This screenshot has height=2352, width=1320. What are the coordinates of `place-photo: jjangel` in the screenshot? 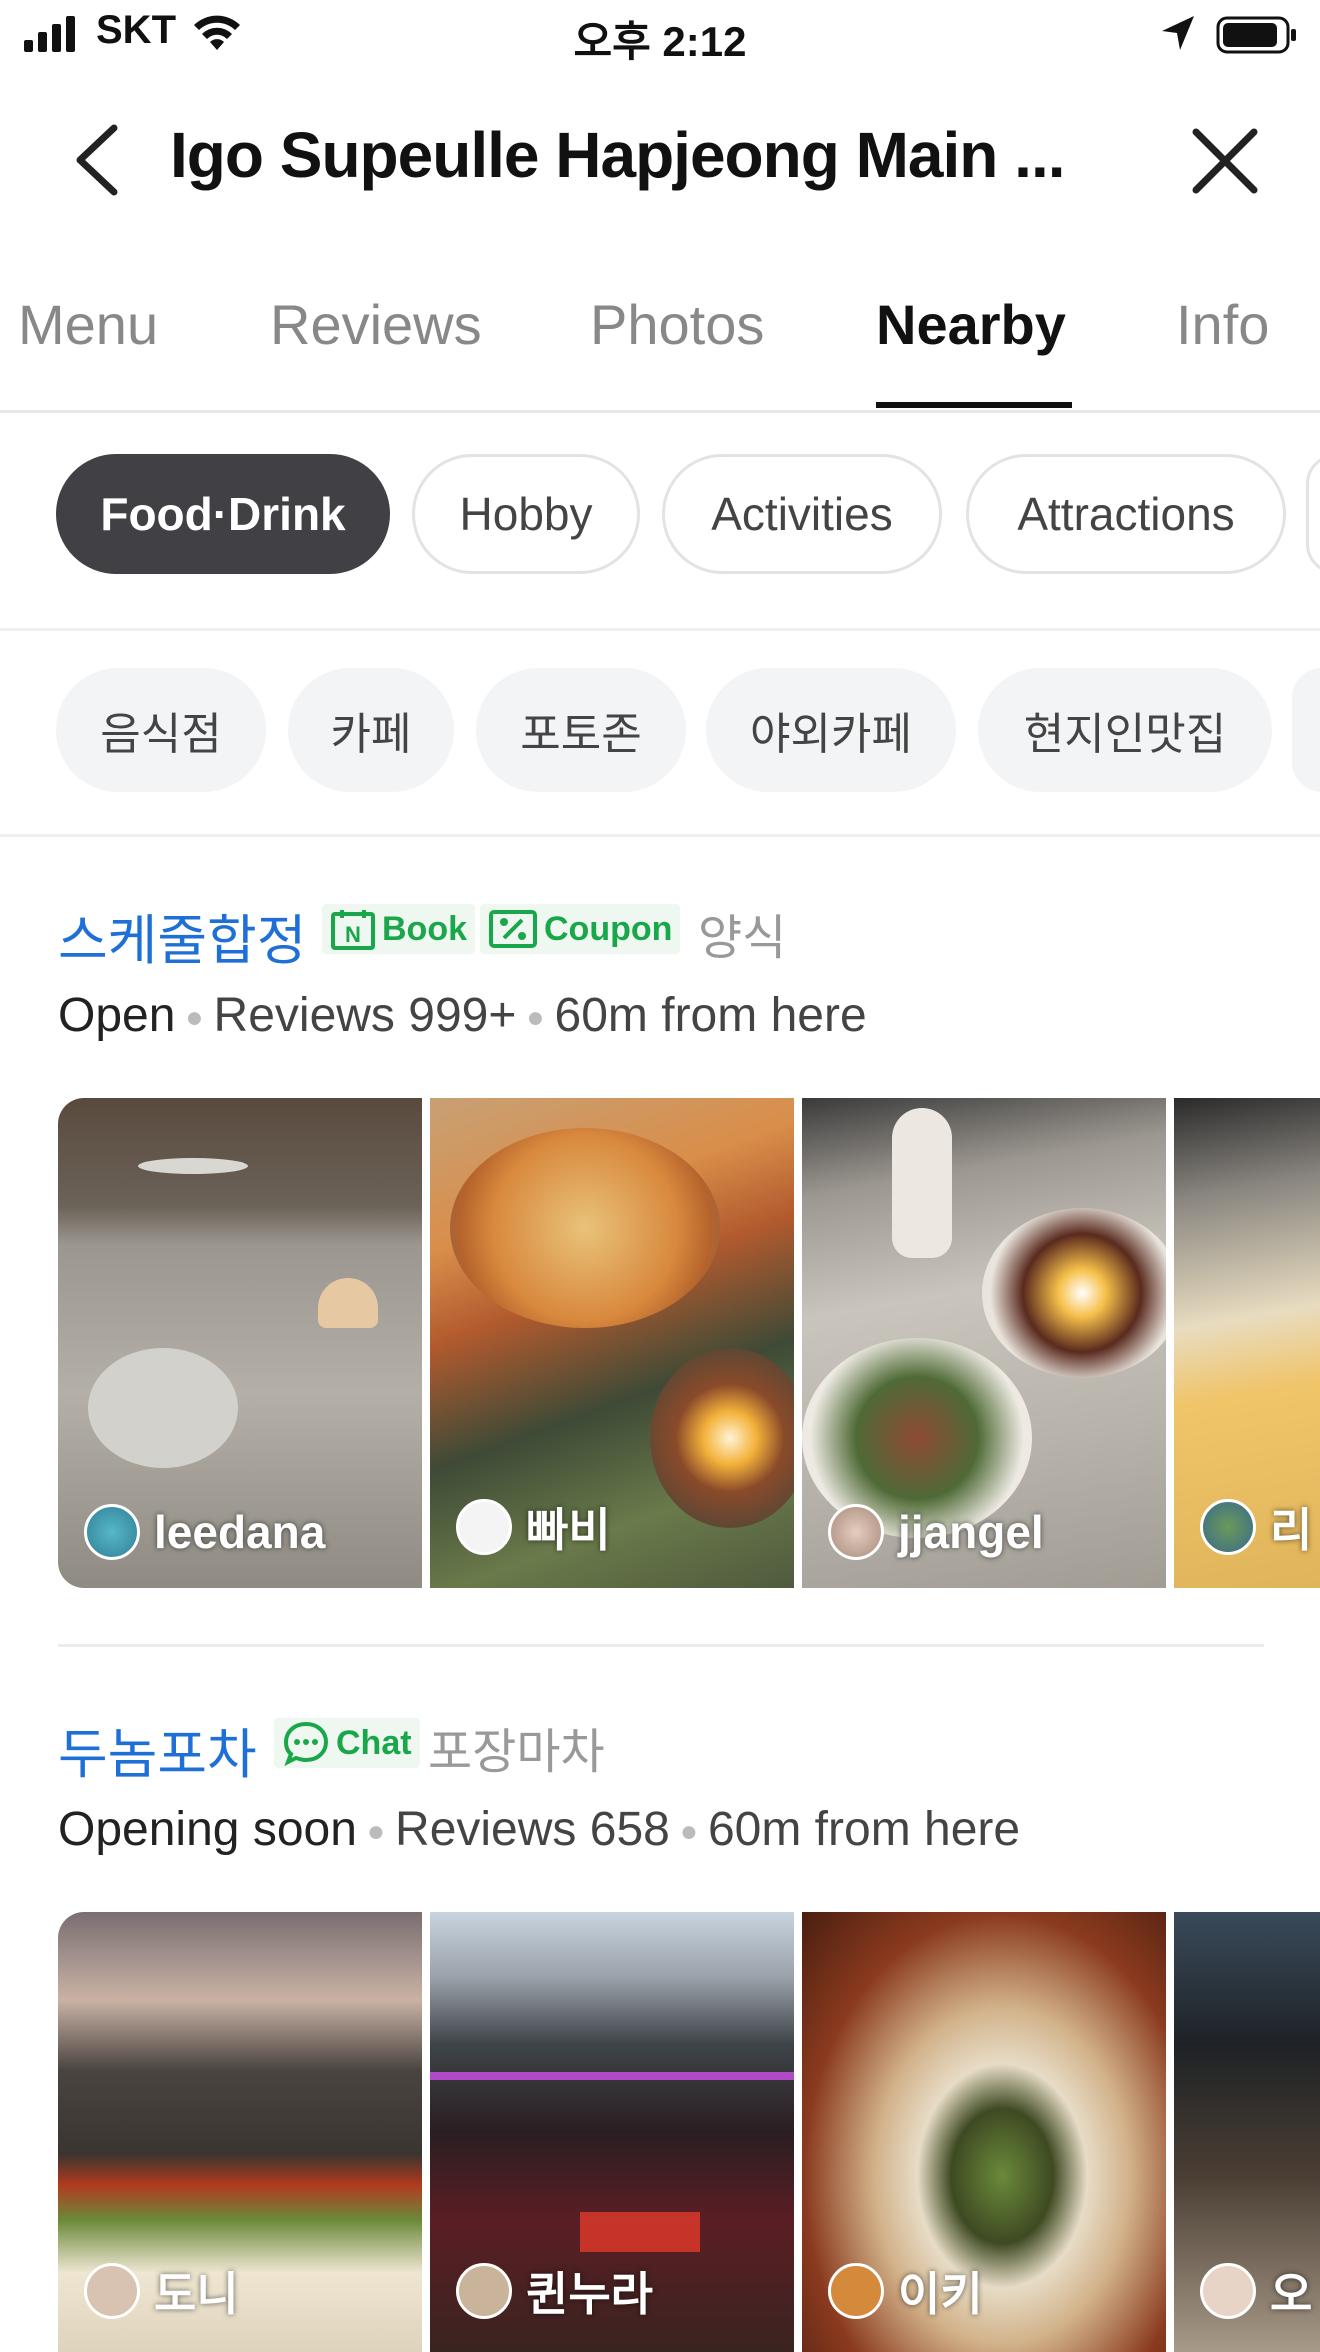 It's located at (984, 1343).